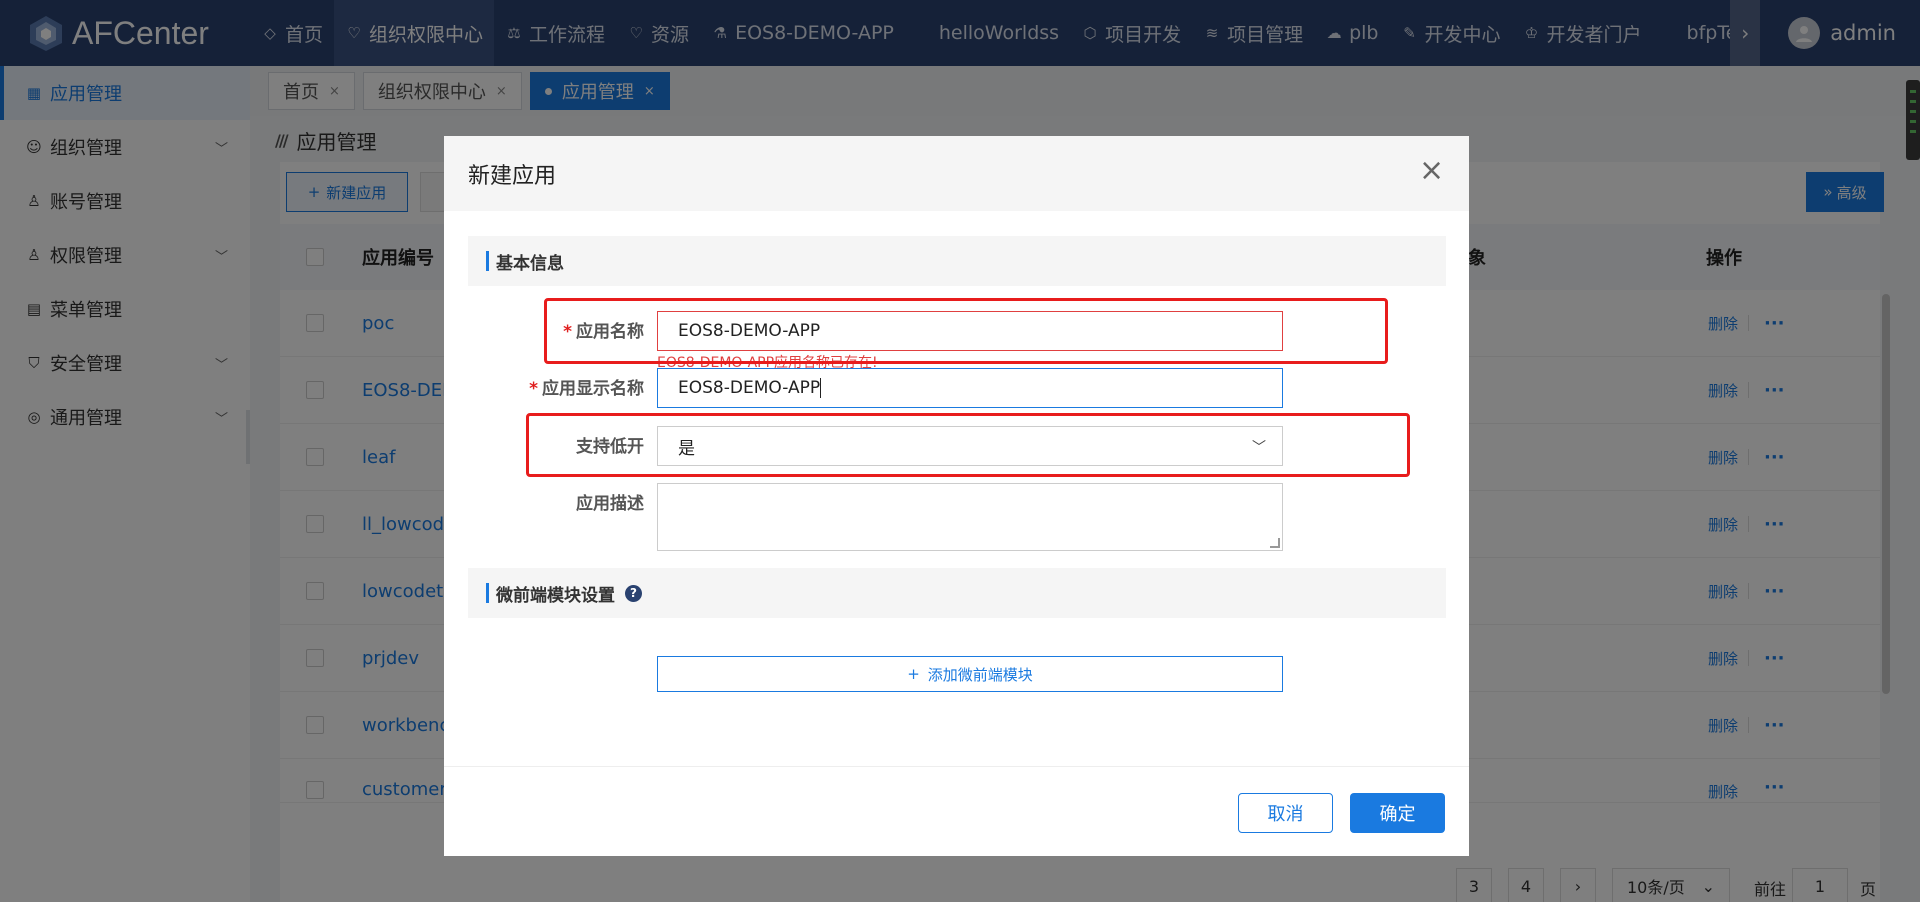 The height and width of the screenshot is (902, 1920). What do you see at coordinates (970, 517) in the screenshot?
I see `desc-textarea` at bounding box center [970, 517].